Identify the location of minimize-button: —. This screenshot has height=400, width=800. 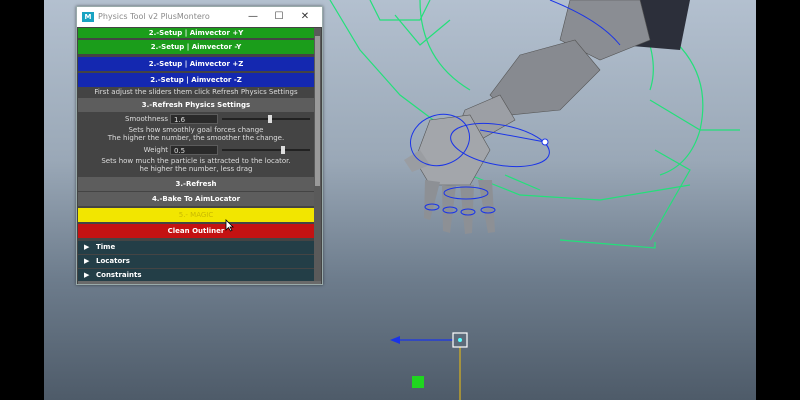
(253, 17).